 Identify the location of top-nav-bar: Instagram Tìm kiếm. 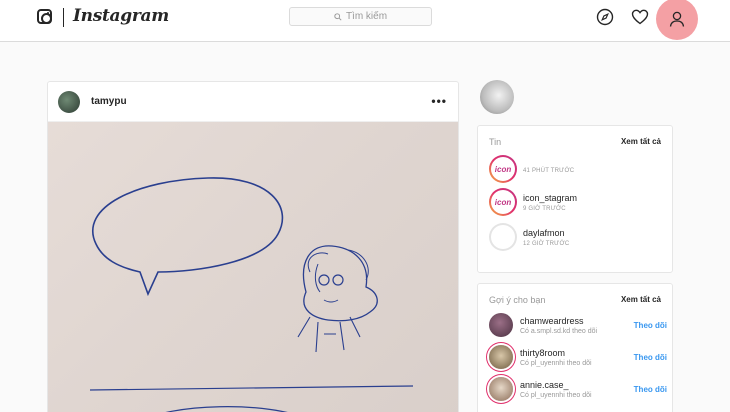
(365, 21).